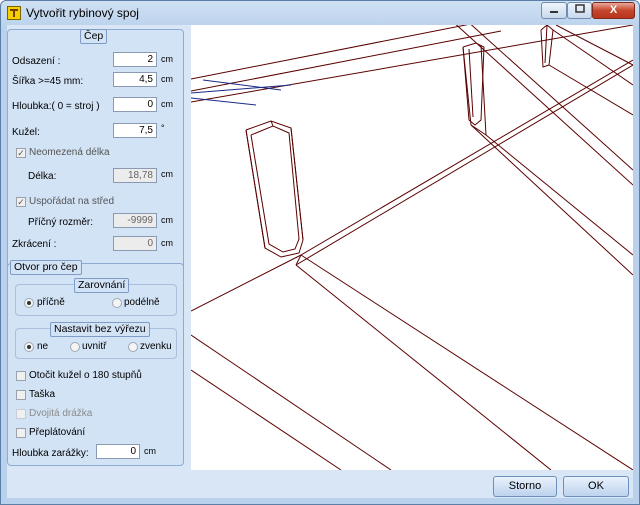 This screenshot has height=505, width=640. I want to click on otocit-checkbox, so click(21, 376).